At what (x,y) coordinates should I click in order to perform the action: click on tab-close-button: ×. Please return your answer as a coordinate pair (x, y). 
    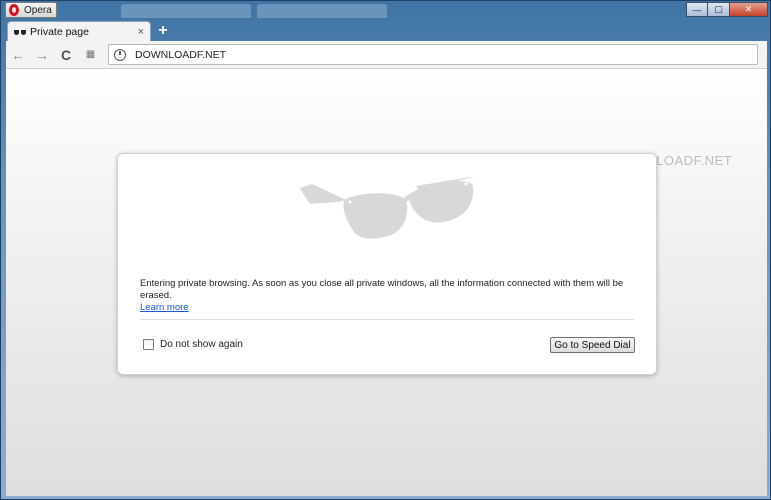
    Looking at the image, I should click on (141, 32).